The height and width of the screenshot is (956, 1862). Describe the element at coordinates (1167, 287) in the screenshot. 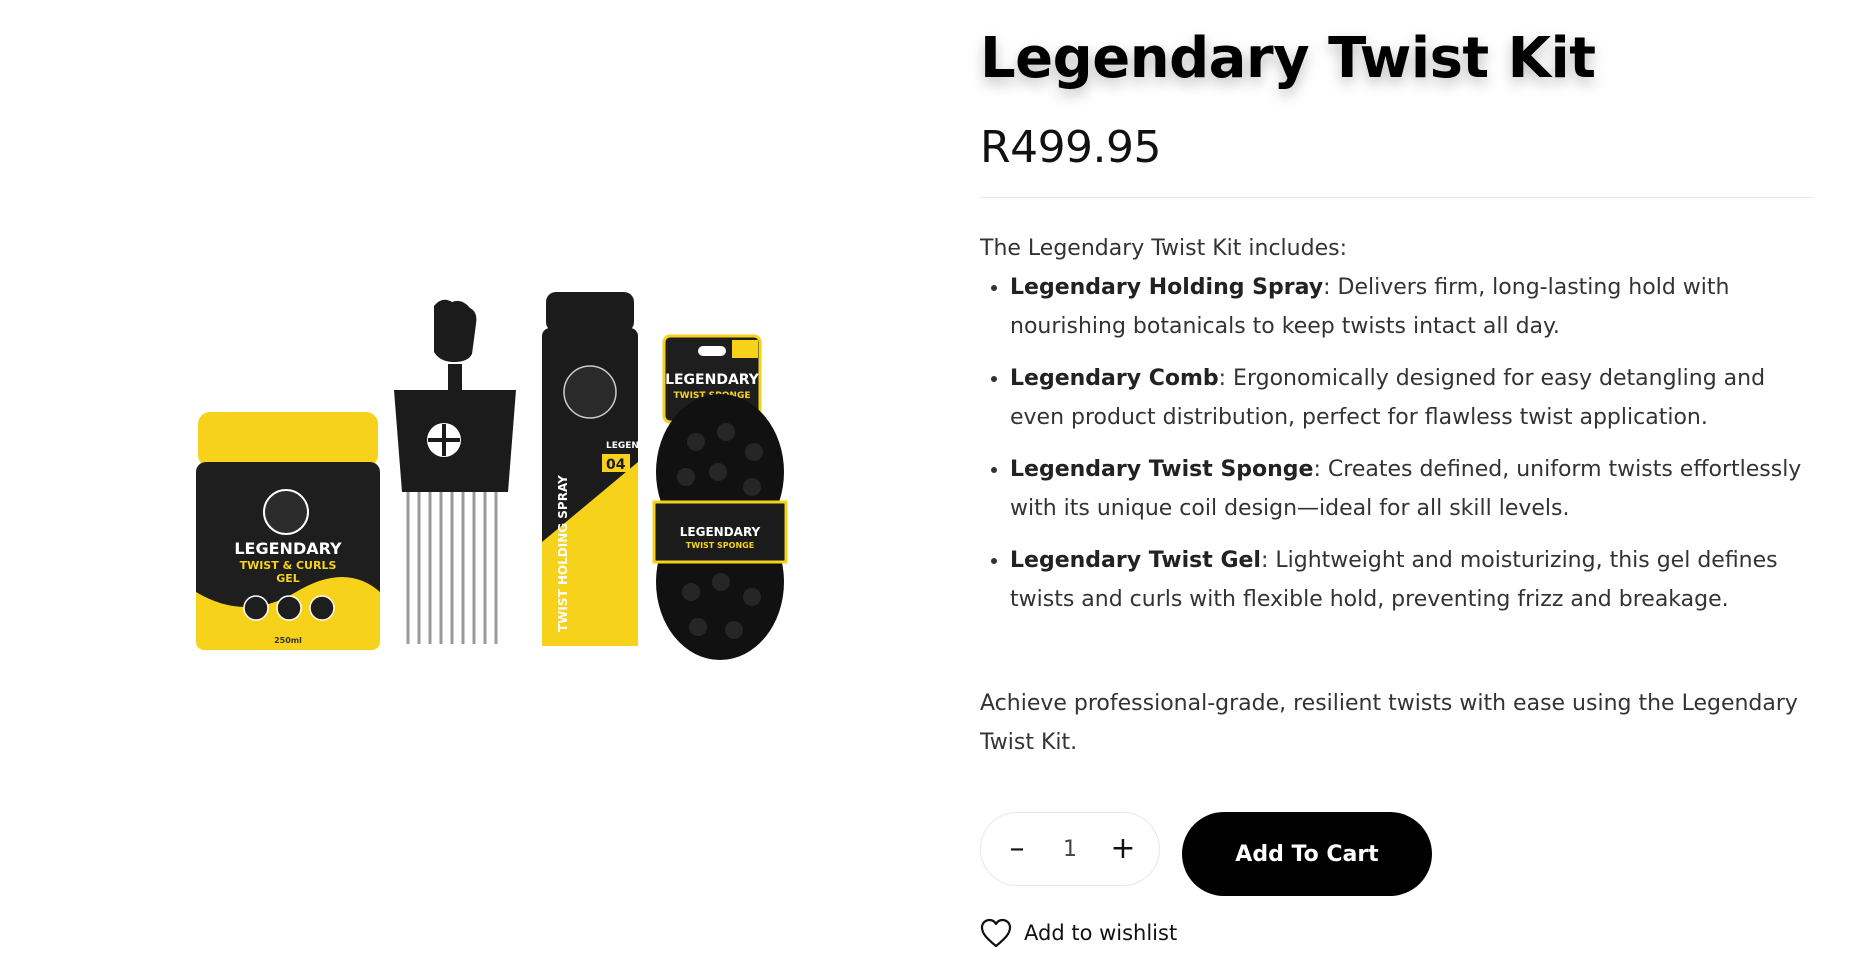

I see `item-name: Legendary Holding Spray` at that location.